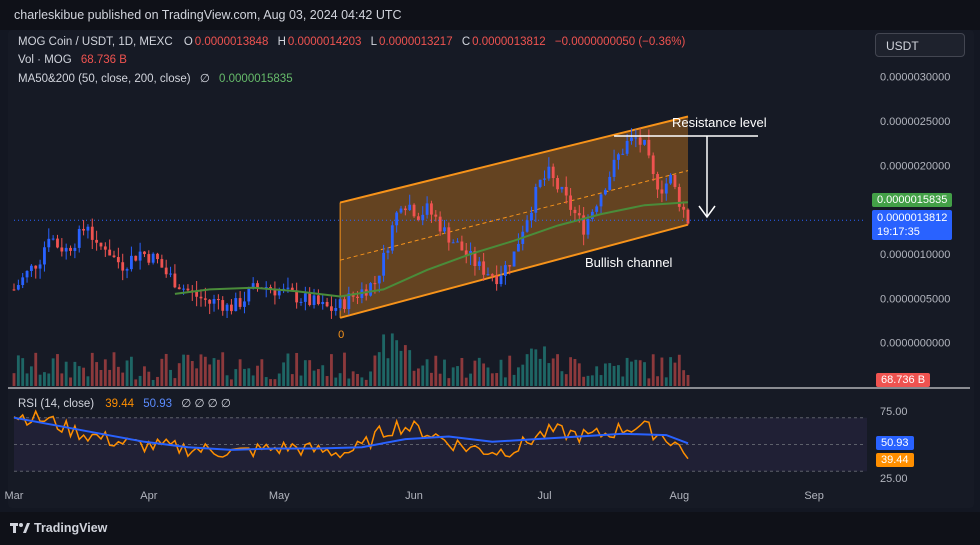 This screenshot has height=545, width=980. What do you see at coordinates (20, 529) in the screenshot?
I see `tradingview-logo-icon` at bounding box center [20, 529].